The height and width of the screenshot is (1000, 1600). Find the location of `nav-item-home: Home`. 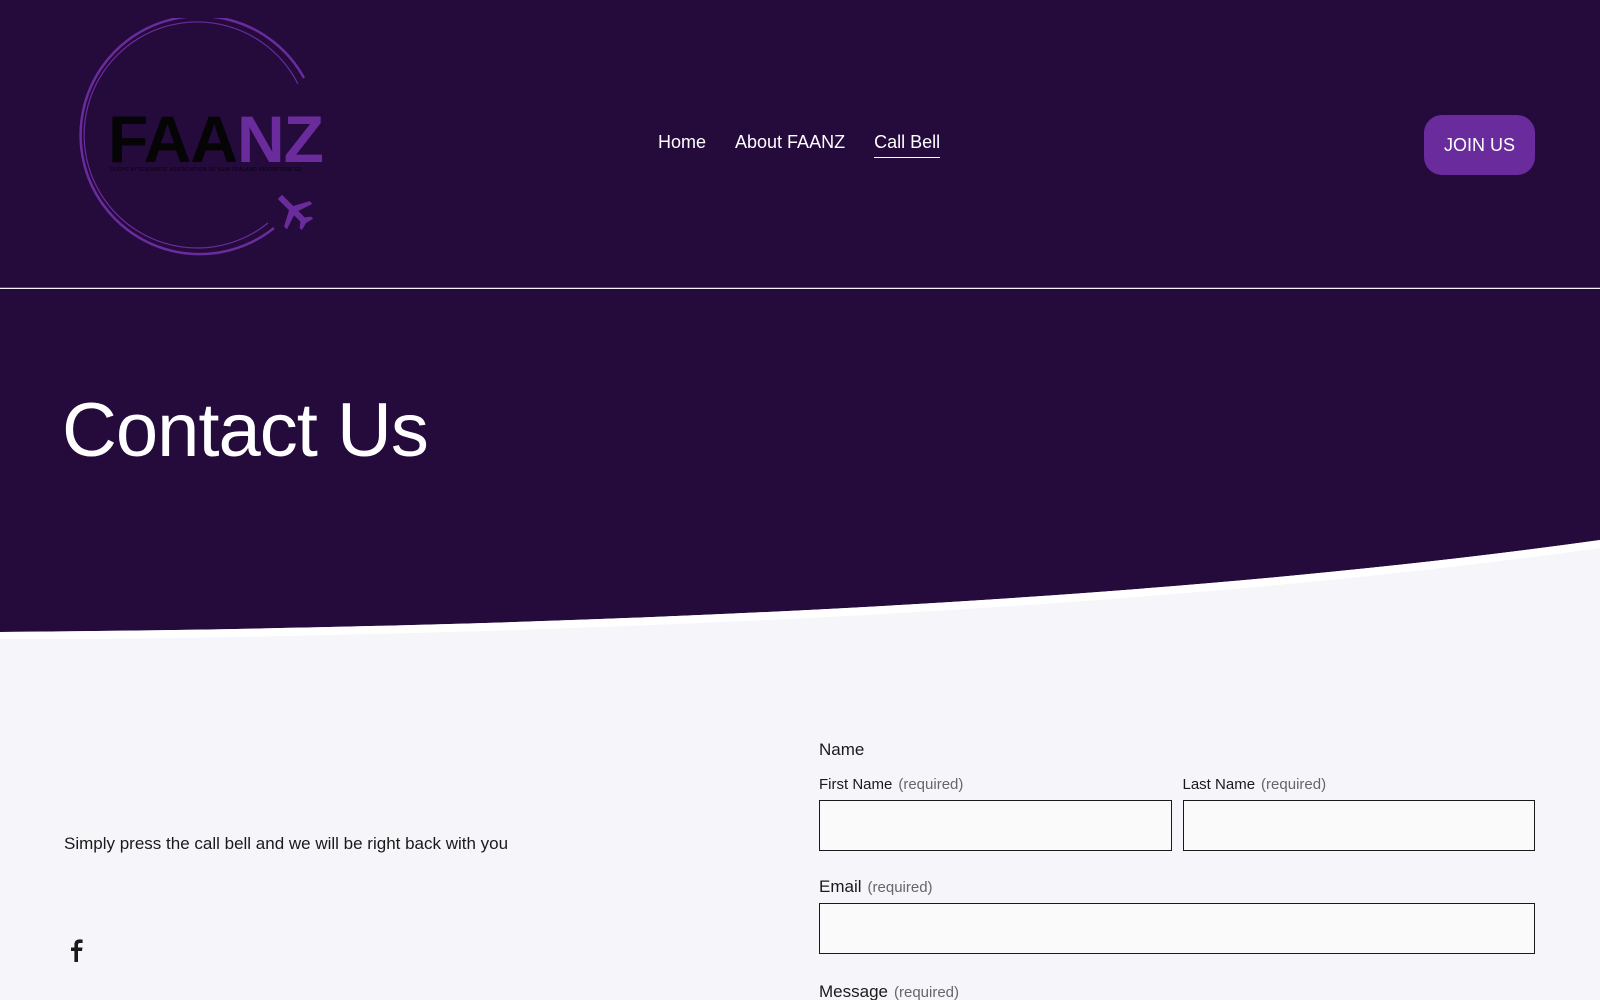

nav-item-home: Home is located at coordinates (682, 145).